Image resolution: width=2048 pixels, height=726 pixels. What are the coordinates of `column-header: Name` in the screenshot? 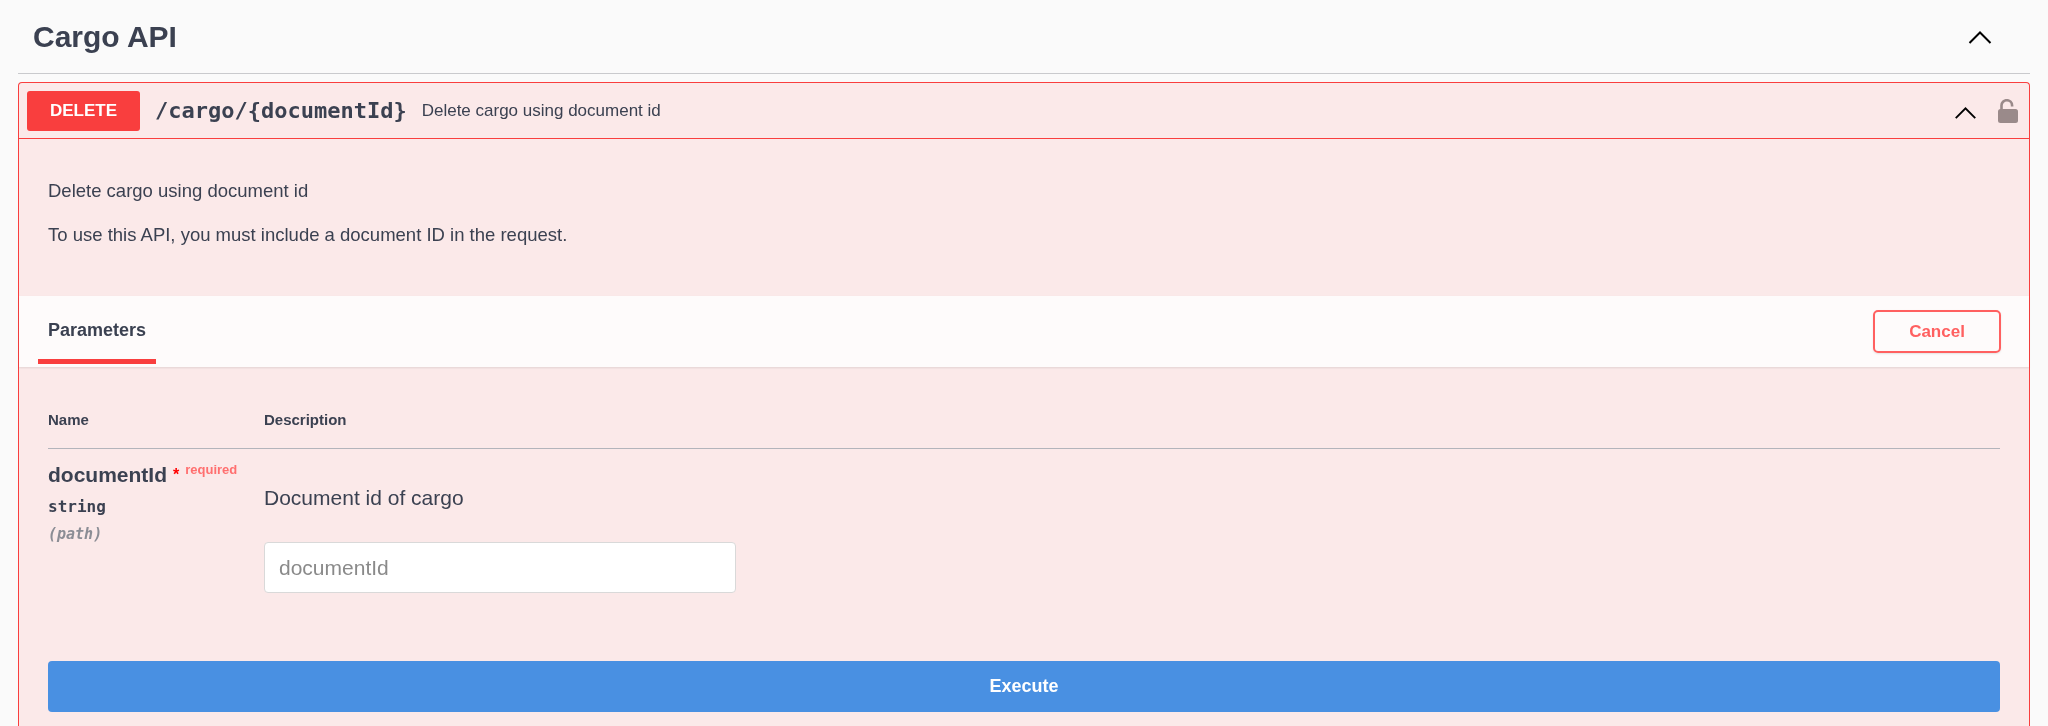 It's located at (69, 420).